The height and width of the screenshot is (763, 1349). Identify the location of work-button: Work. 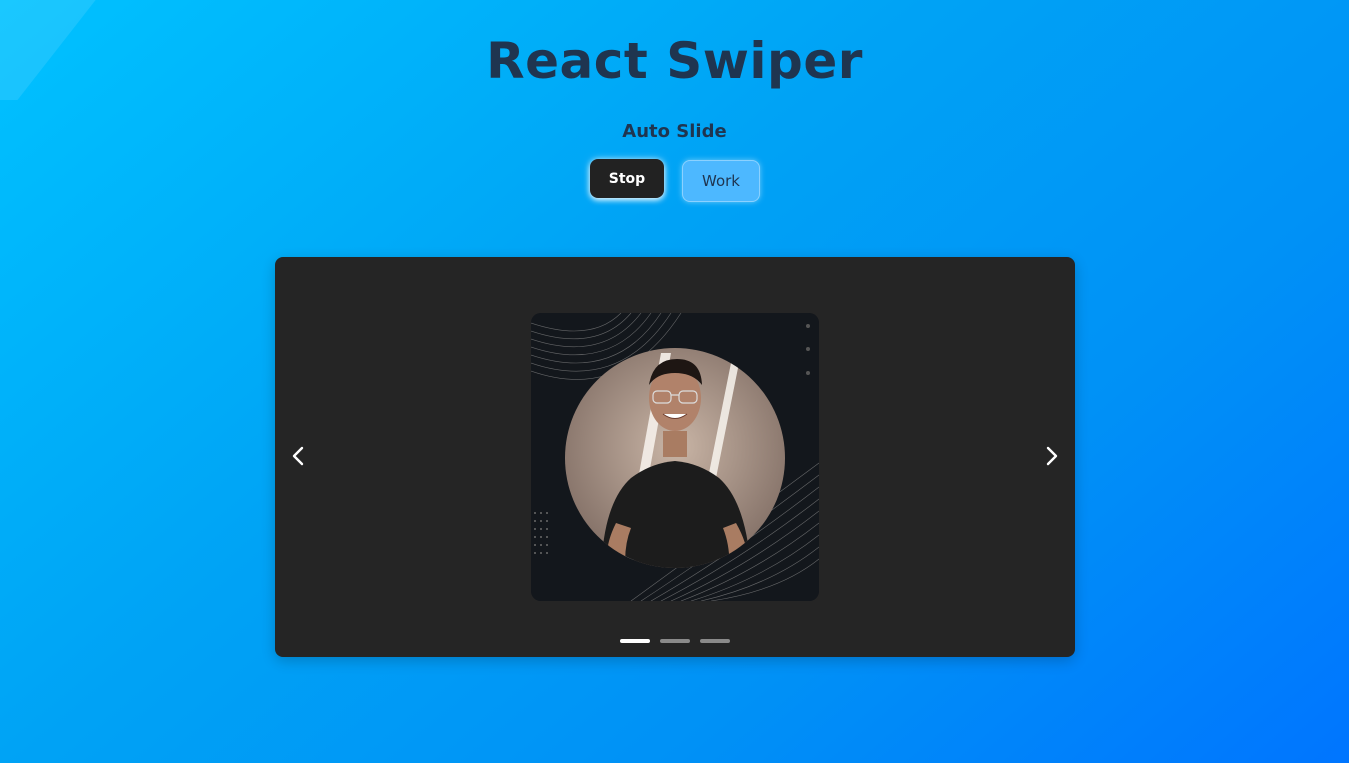
(721, 181).